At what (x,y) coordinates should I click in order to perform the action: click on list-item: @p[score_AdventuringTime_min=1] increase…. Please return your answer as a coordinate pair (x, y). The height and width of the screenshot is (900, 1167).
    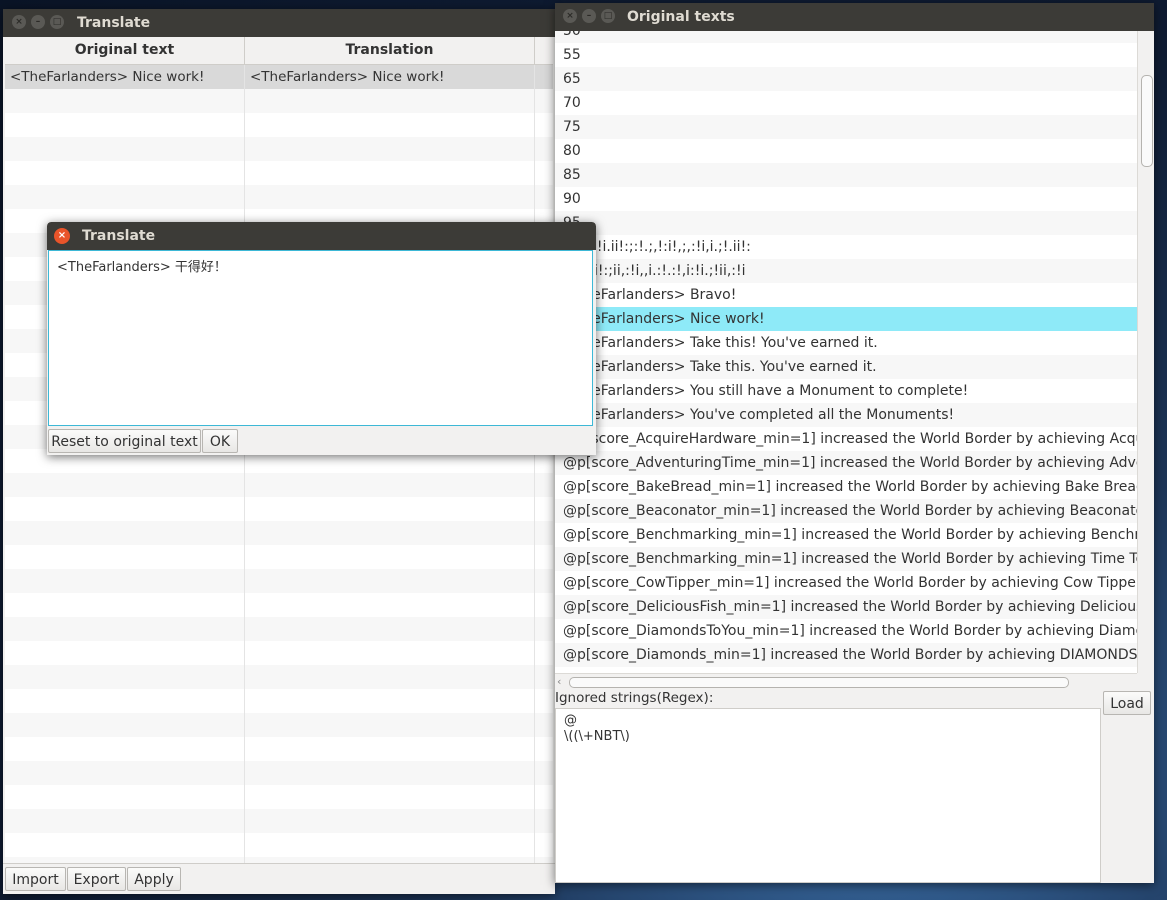
    Looking at the image, I should click on (846, 463).